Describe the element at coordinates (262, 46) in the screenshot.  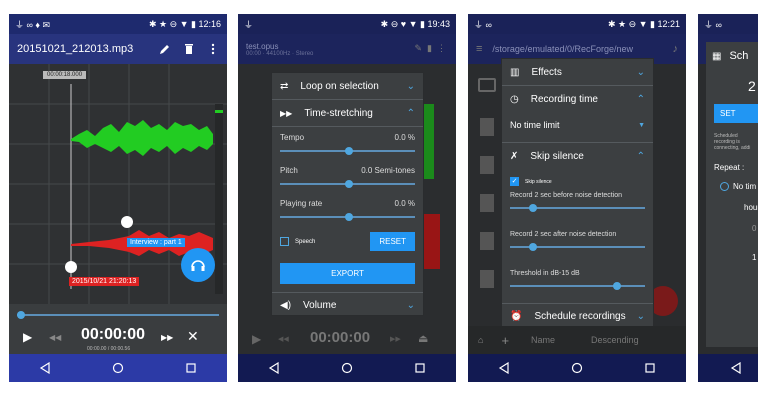
I see `file-title: test.opus` at that location.